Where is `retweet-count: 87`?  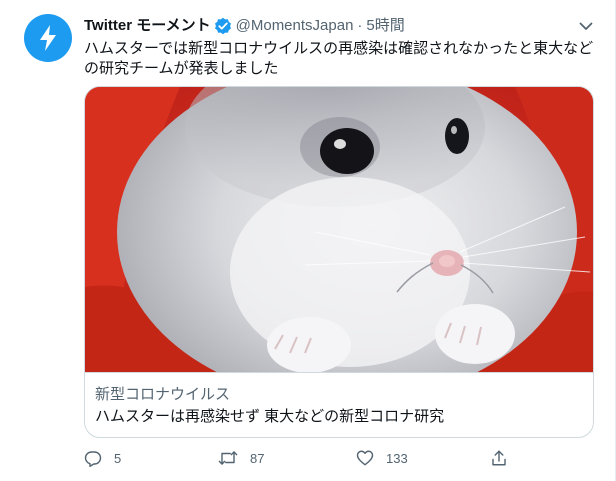
retweet-count: 87 is located at coordinates (257, 458).